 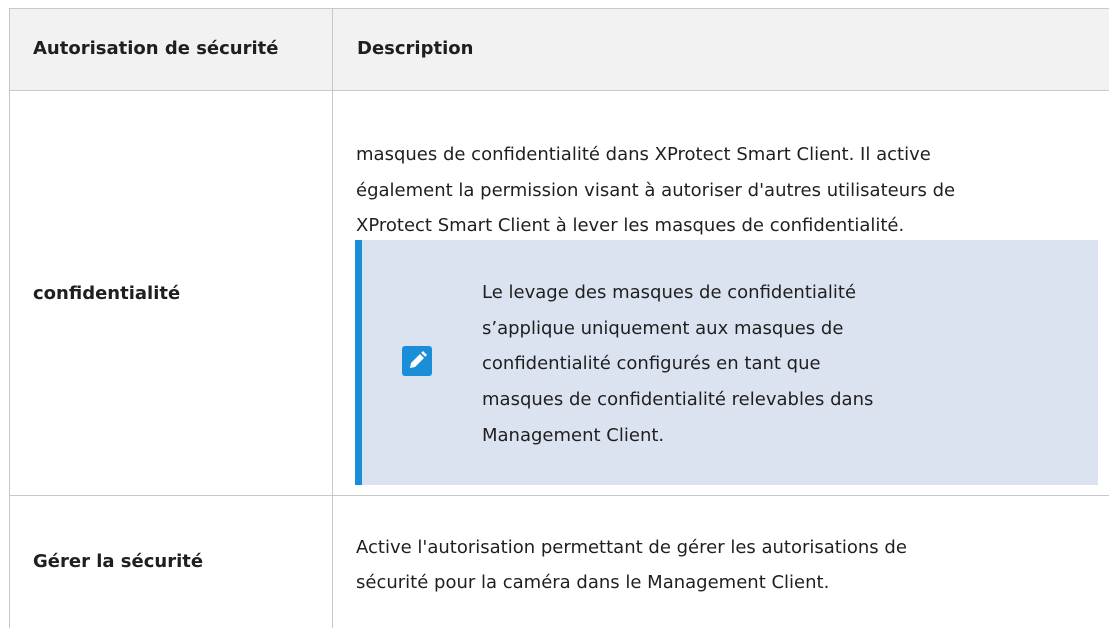 I want to click on pencil-note-icon, so click(x=417, y=361).